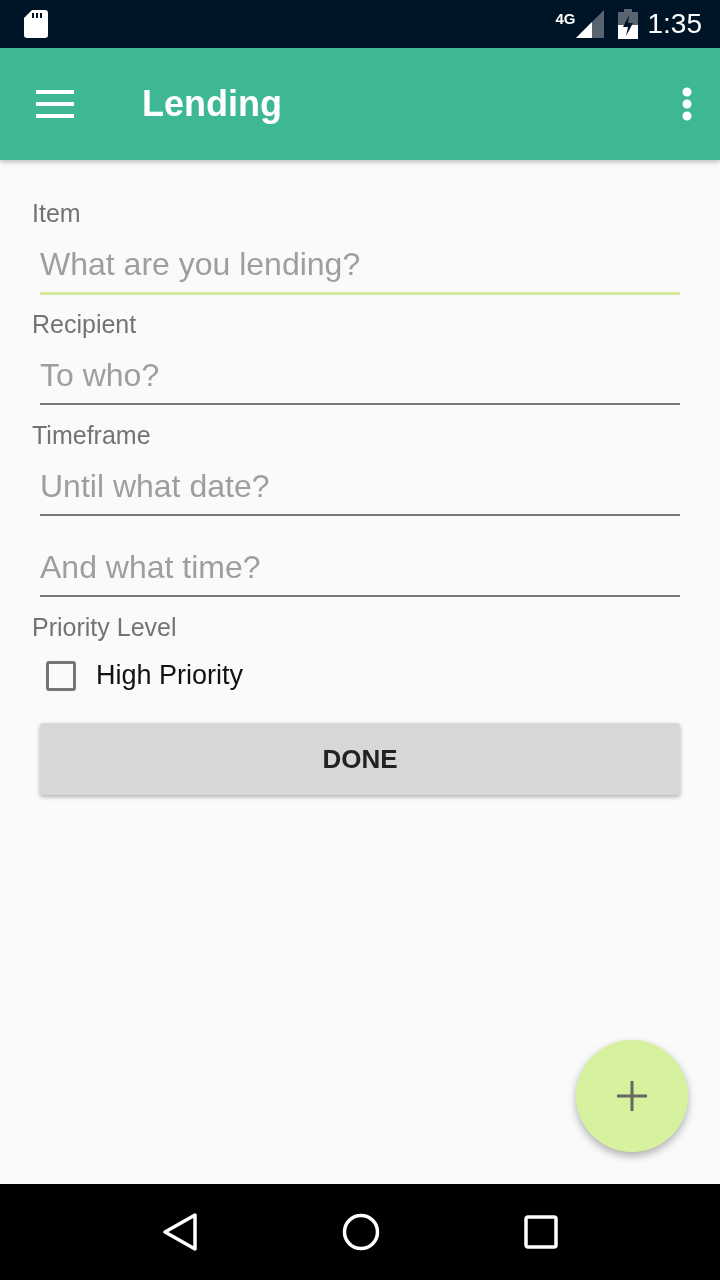 The height and width of the screenshot is (1280, 720). What do you see at coordinates (212, 104) in the screenshot?
I see `app-title: Lending` at bounding box center [212, 104].